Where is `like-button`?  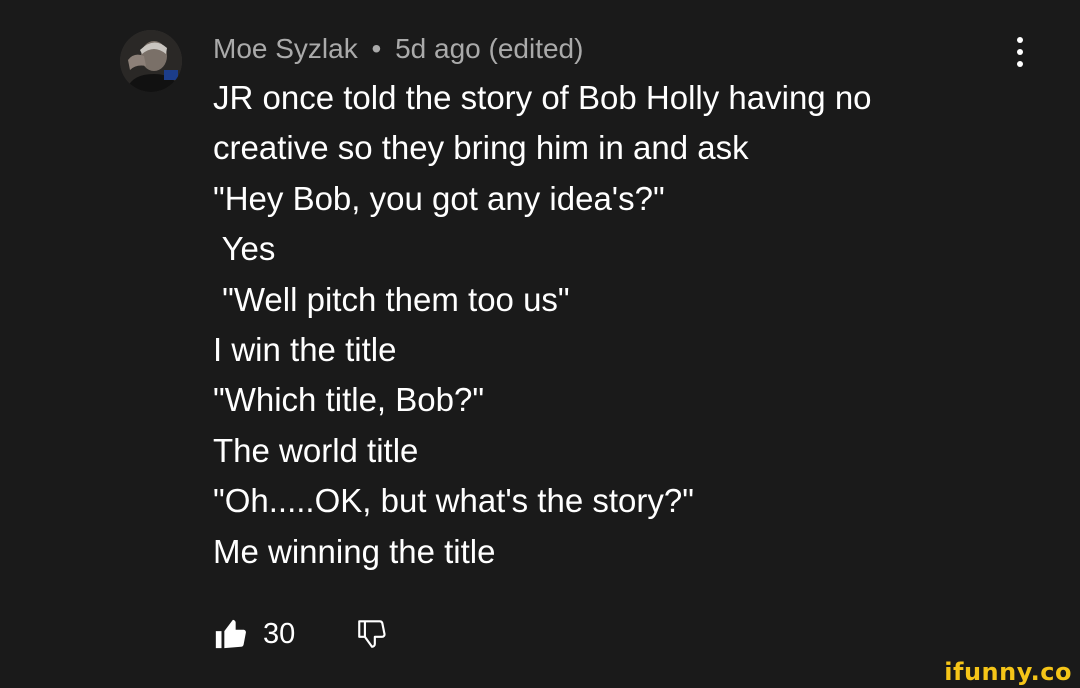
like-button is located at coordinates (231, 634).